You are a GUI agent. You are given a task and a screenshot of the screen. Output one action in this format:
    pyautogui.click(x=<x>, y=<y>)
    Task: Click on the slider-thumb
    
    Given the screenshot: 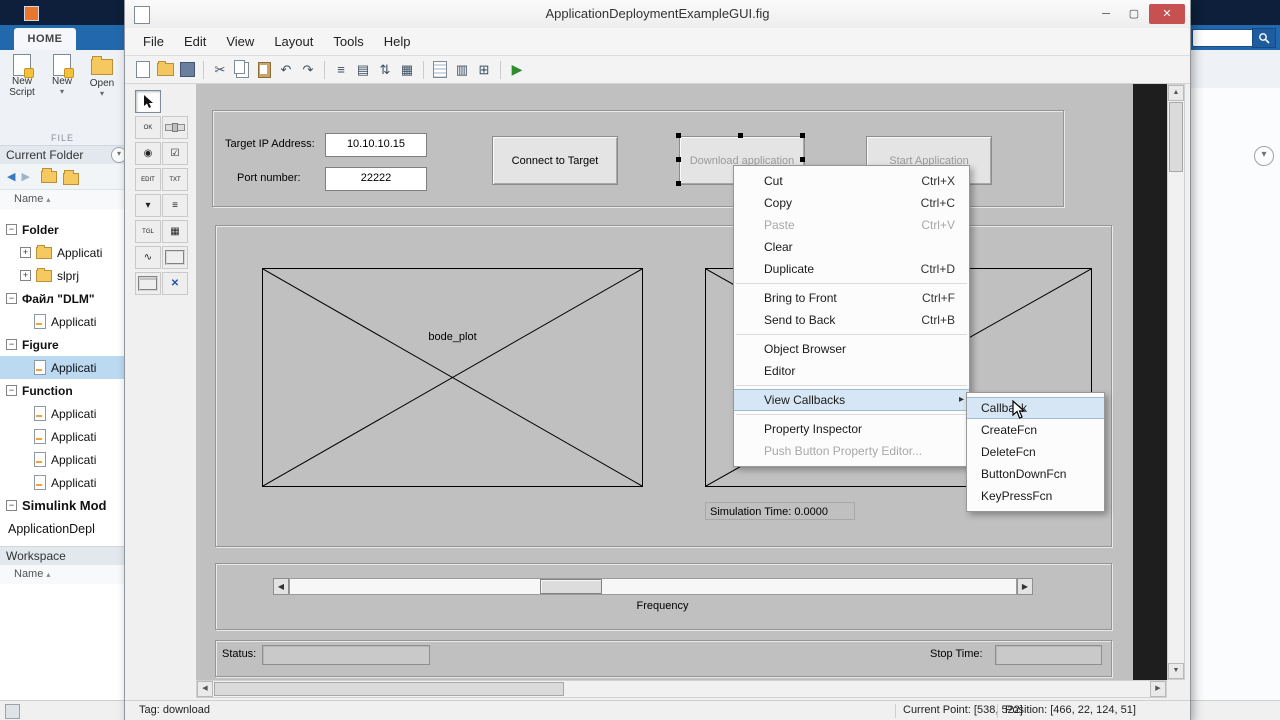 What is the action you would take?
    pyautogui.click(x=571, y=586)
    